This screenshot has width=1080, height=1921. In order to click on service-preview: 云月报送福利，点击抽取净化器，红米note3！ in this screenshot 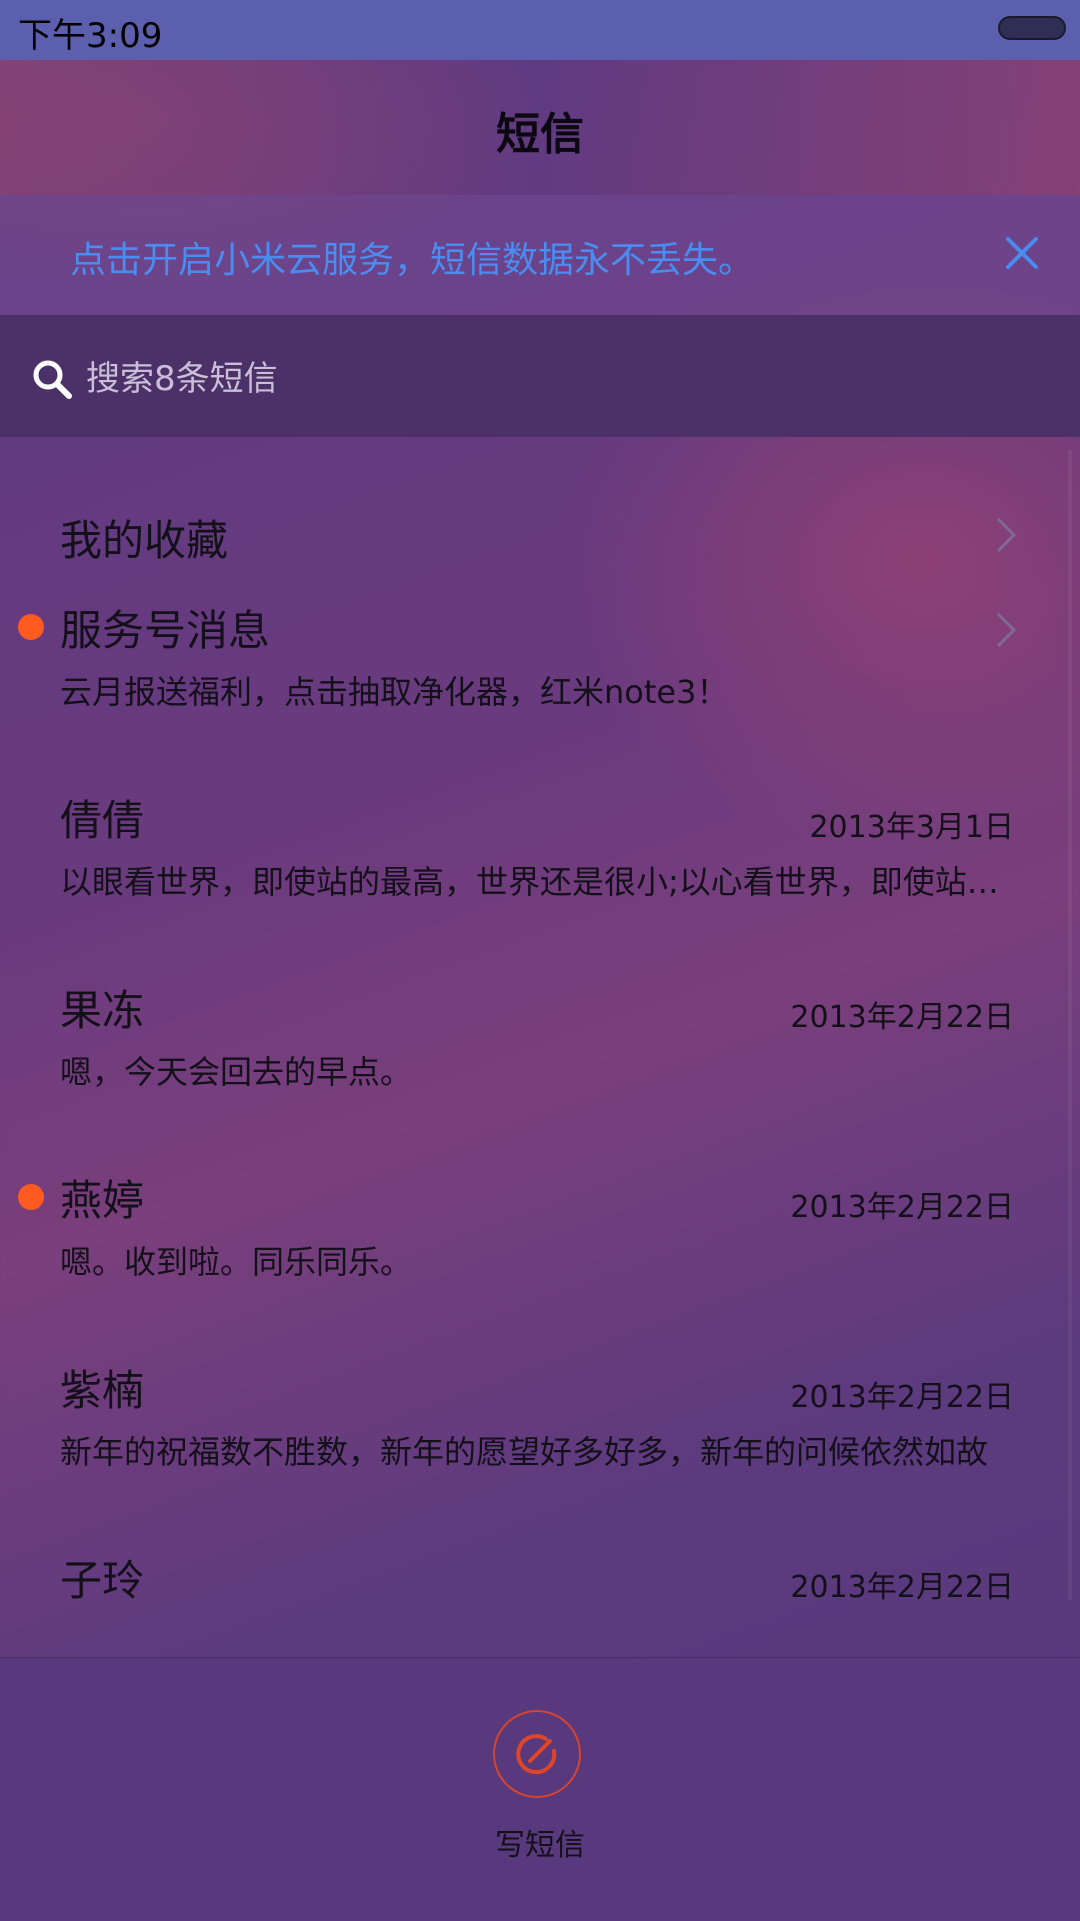, I will do `click(394, 692)`.